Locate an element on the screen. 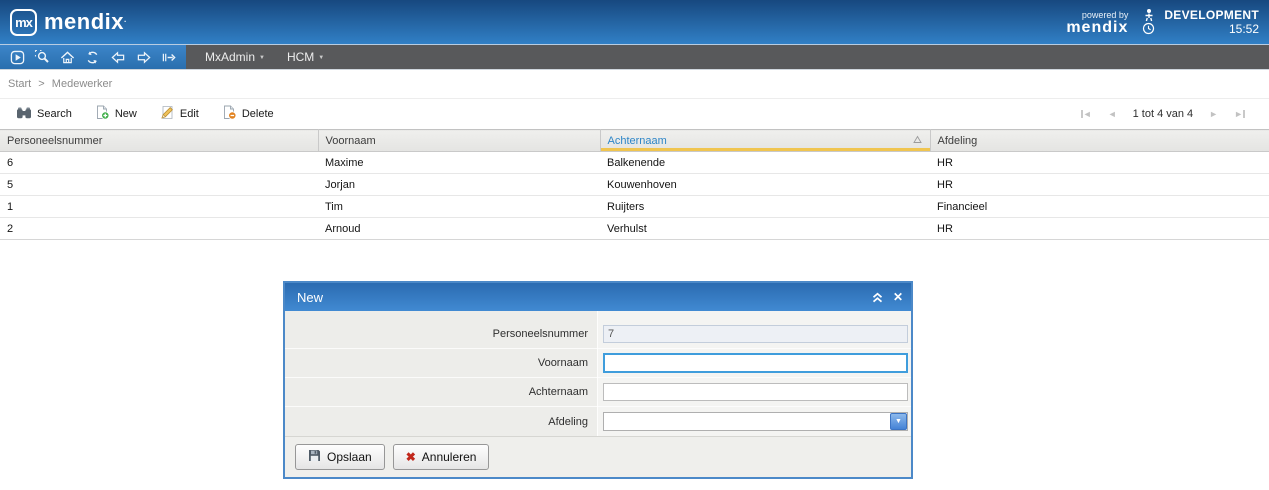 The height and width of the screenshot is (490, 1269). dialog-title: New is located at coordinates (310, 297).